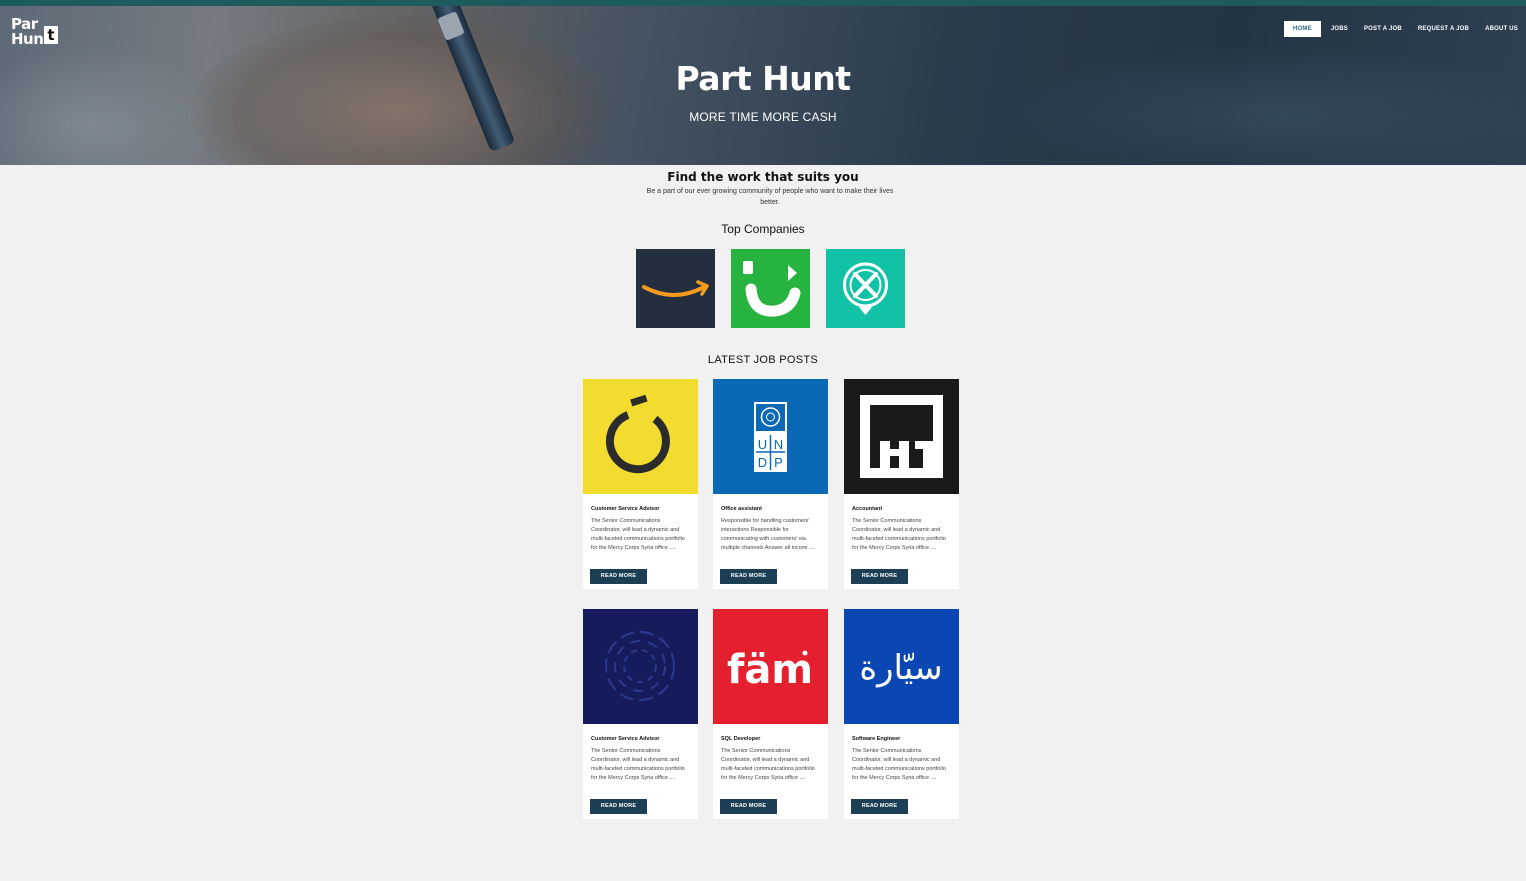 The height and width of the screenshot is (881, 1526). I want to click on logo-t-box: t, so click(51, 35).